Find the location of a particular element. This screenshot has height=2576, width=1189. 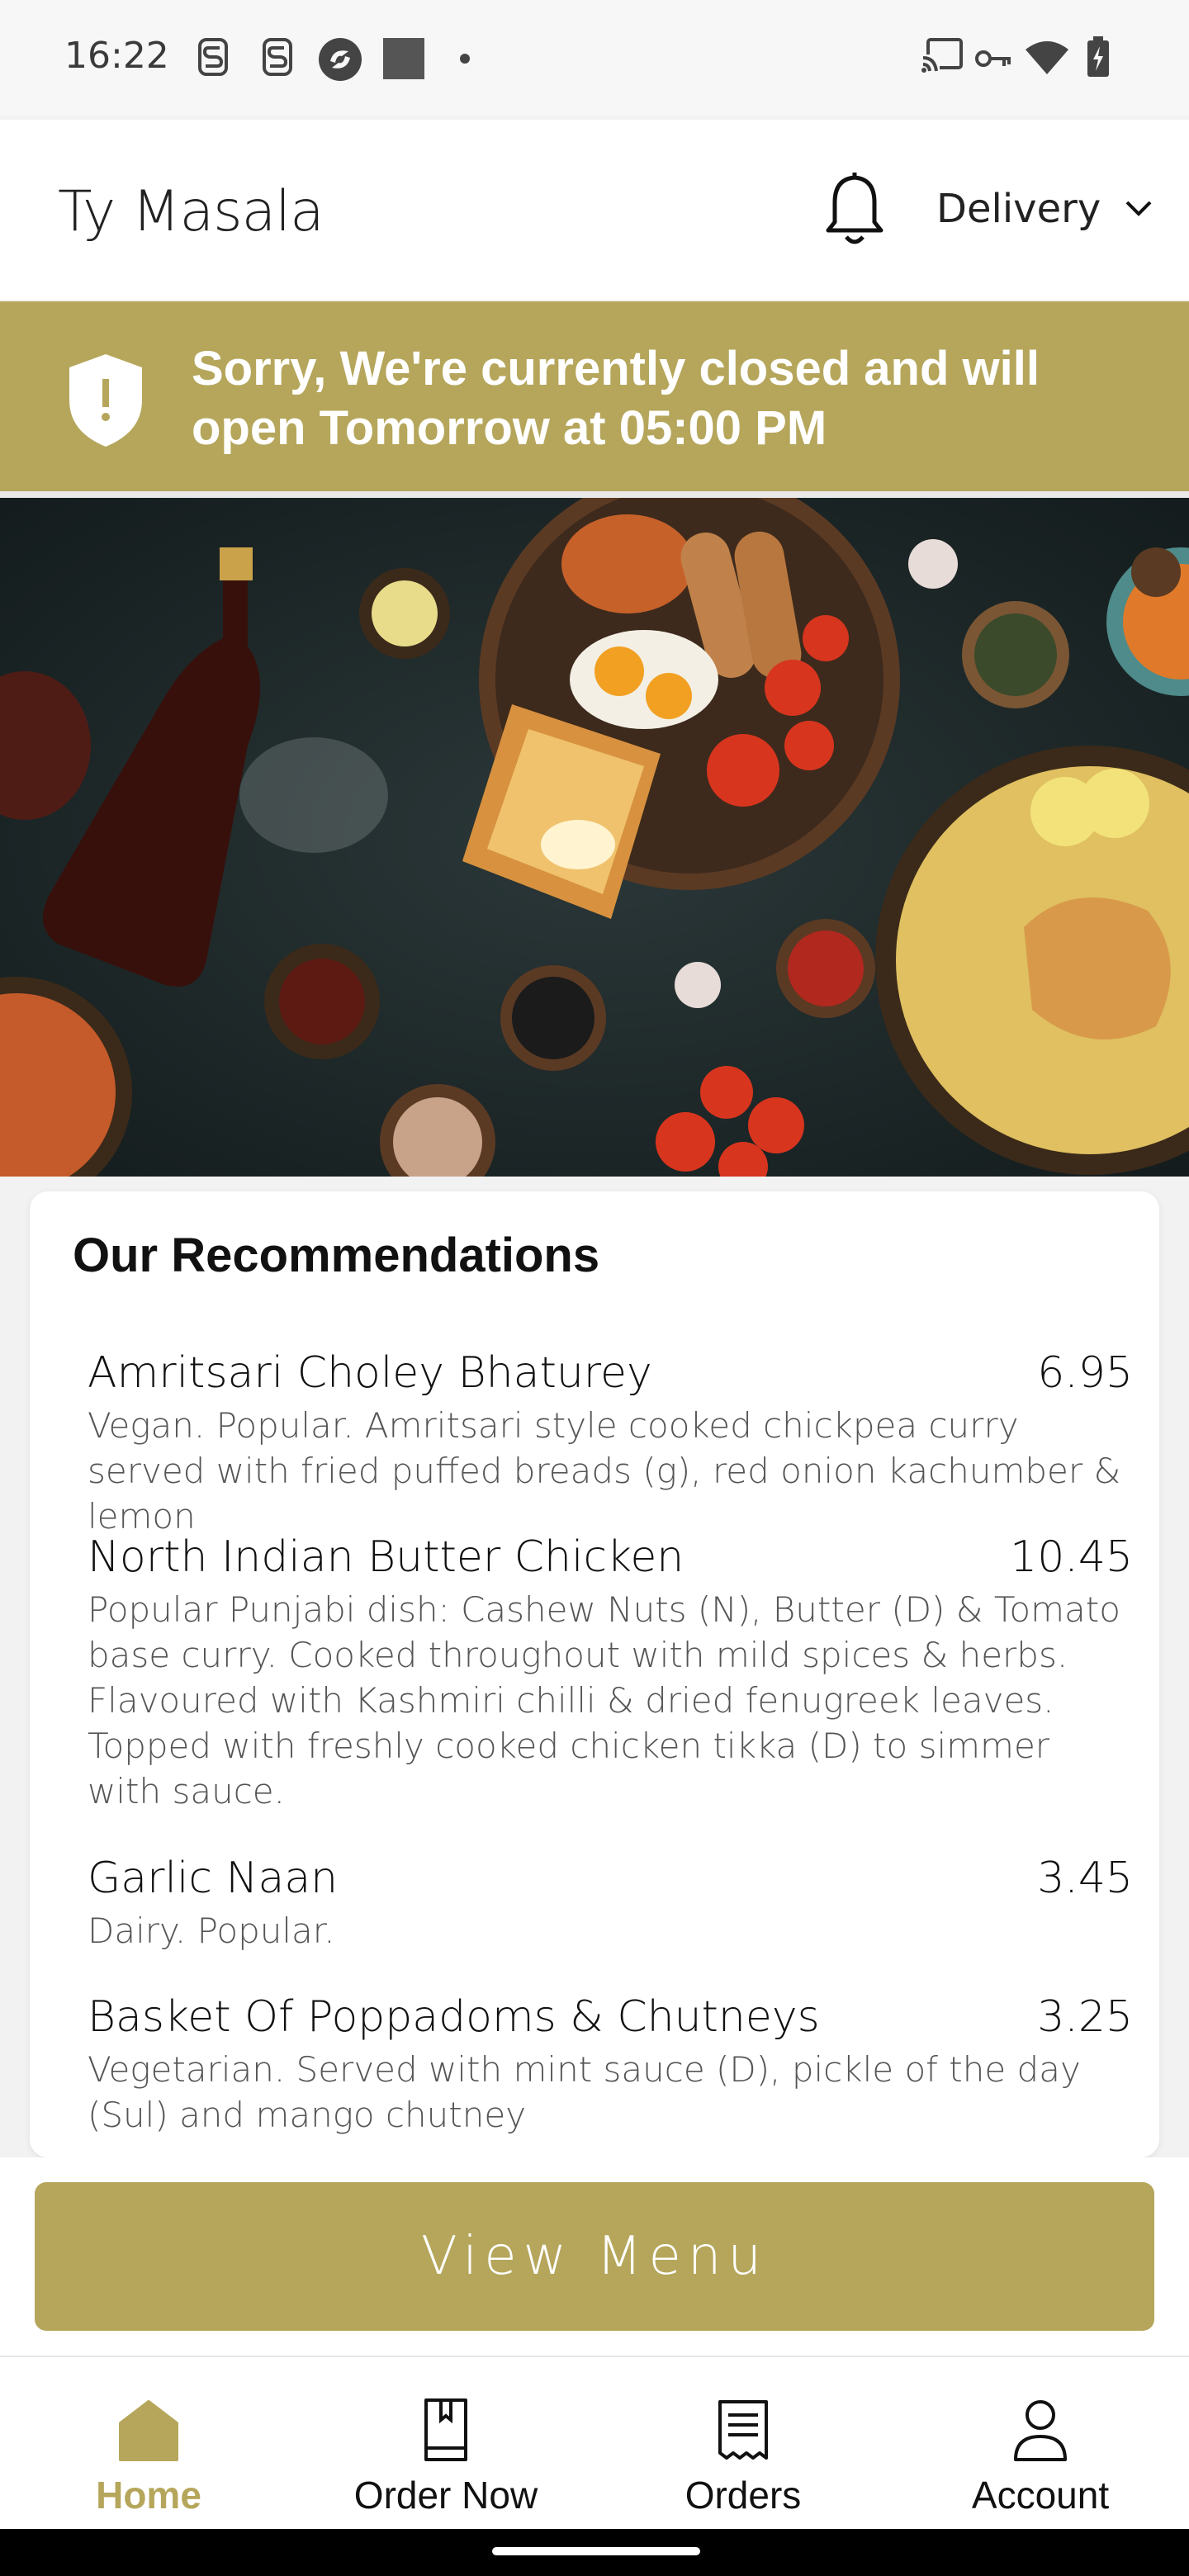

menu-item-description: Dairy. Popular. is located at coordinates (211, 1931).